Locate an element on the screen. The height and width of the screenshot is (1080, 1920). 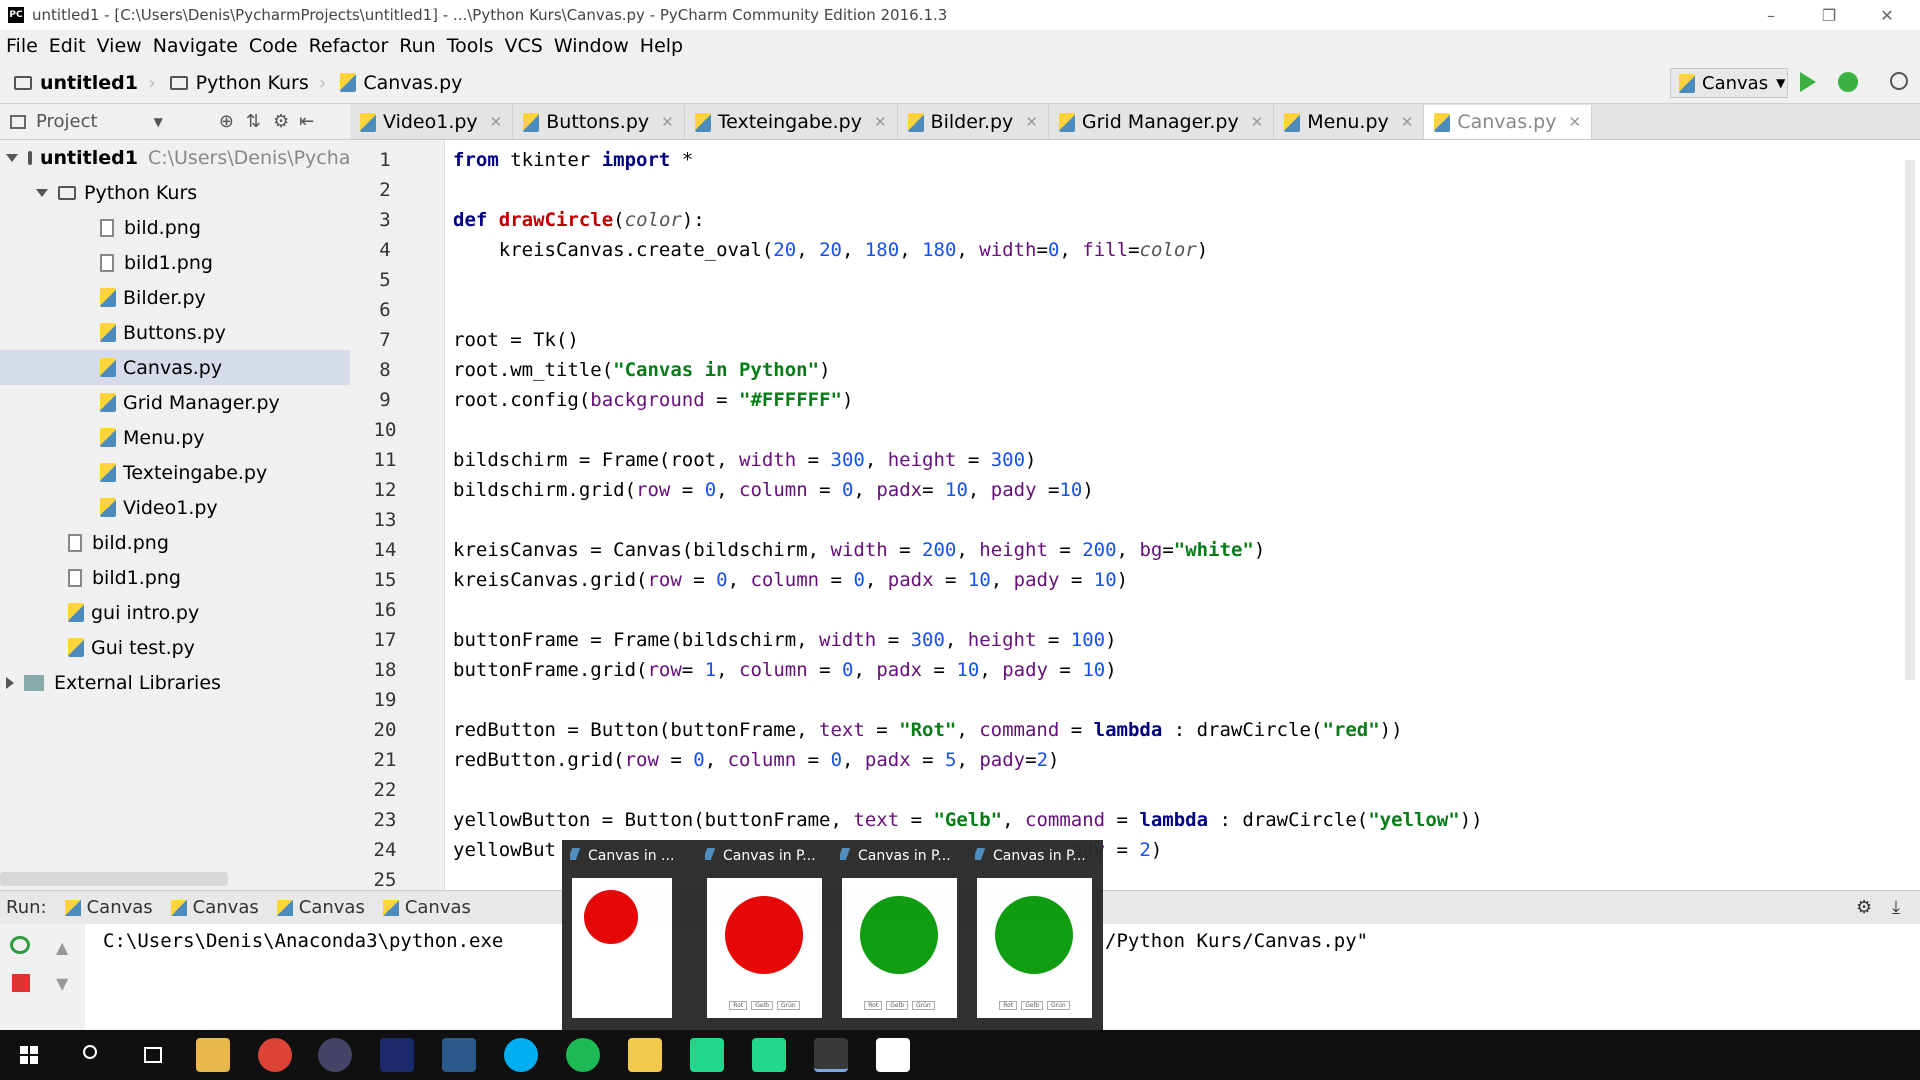
arrow-up-icon: ▲ is located at coordinates (62, 947).